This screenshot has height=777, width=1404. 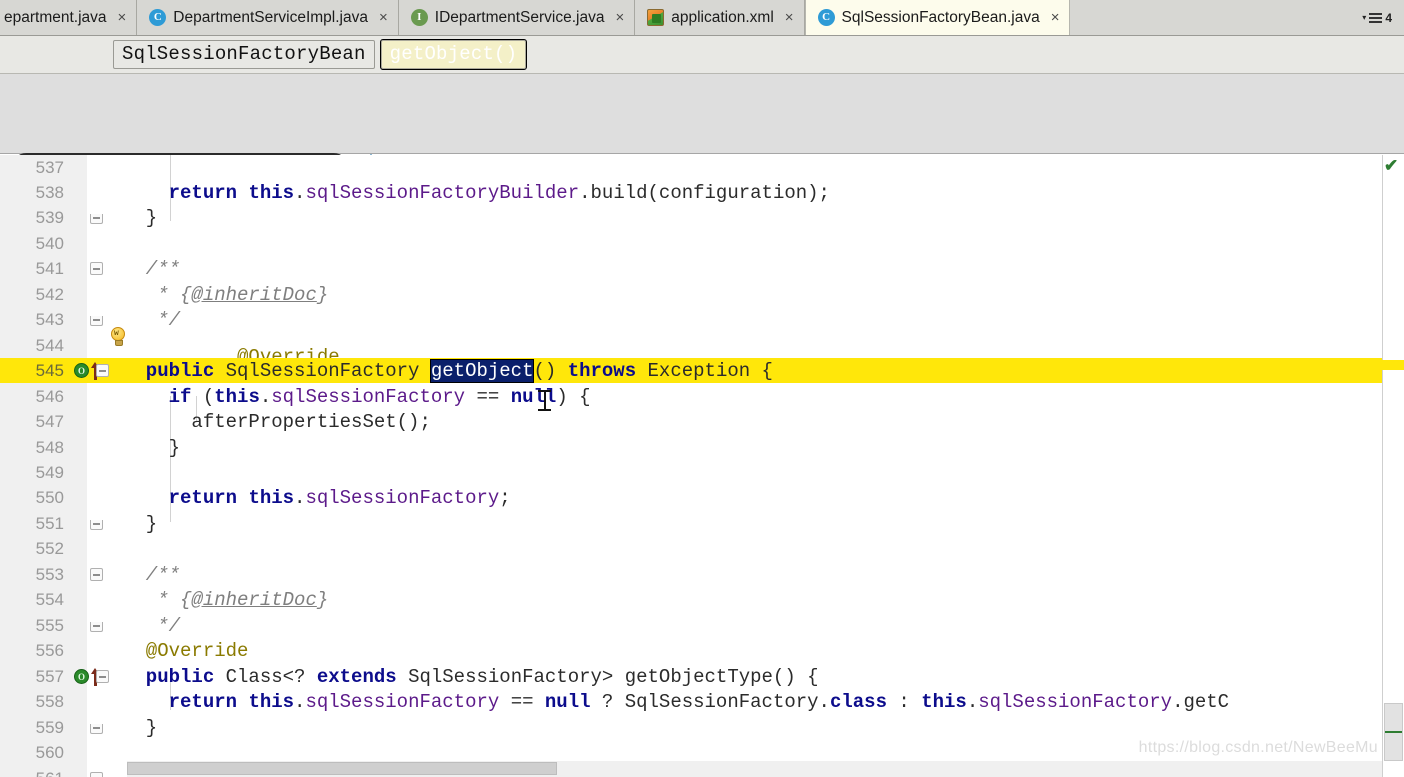 I want to click on code-line-555: 555 */, so click(x=702, y=625).